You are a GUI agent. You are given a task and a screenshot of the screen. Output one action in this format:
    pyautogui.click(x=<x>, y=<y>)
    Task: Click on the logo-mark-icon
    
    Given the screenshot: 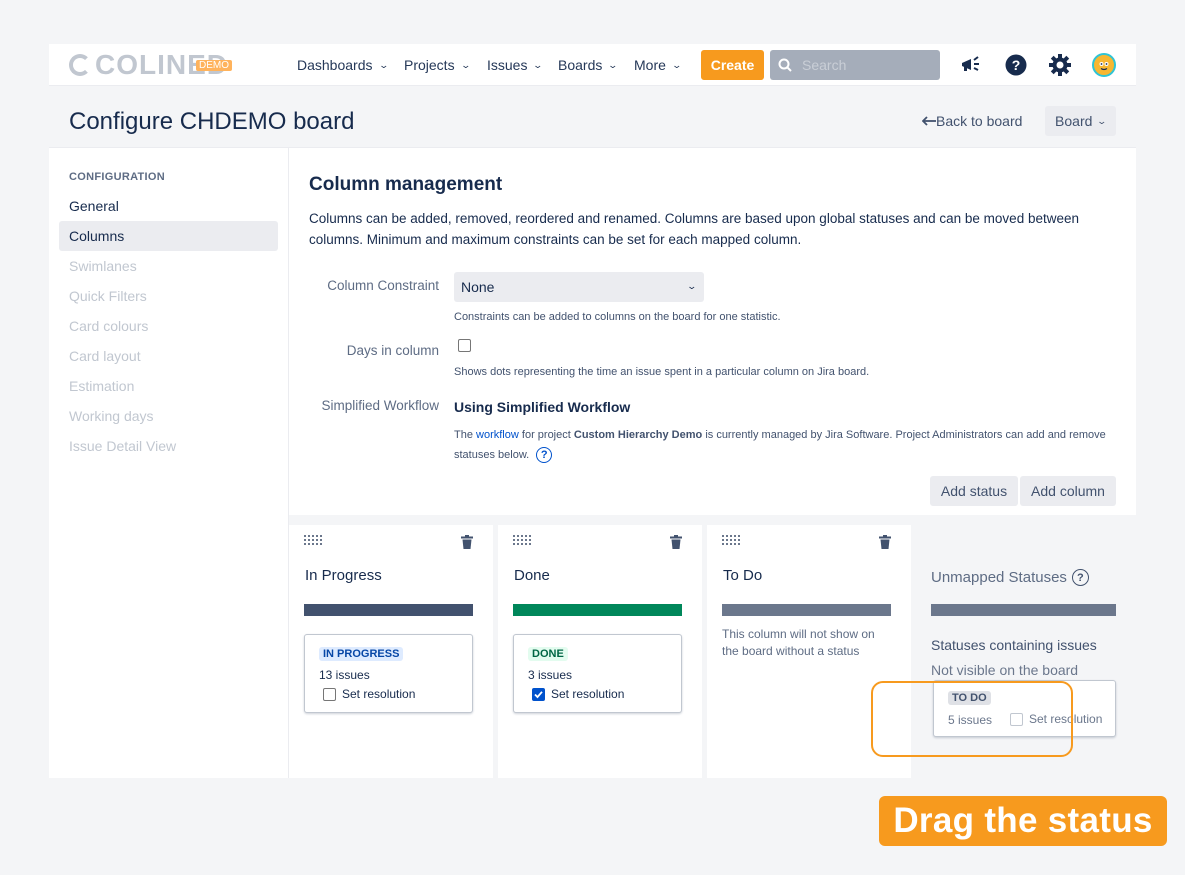 What is the action you would take?
    pyautogui.click(x=80, y=65)
    